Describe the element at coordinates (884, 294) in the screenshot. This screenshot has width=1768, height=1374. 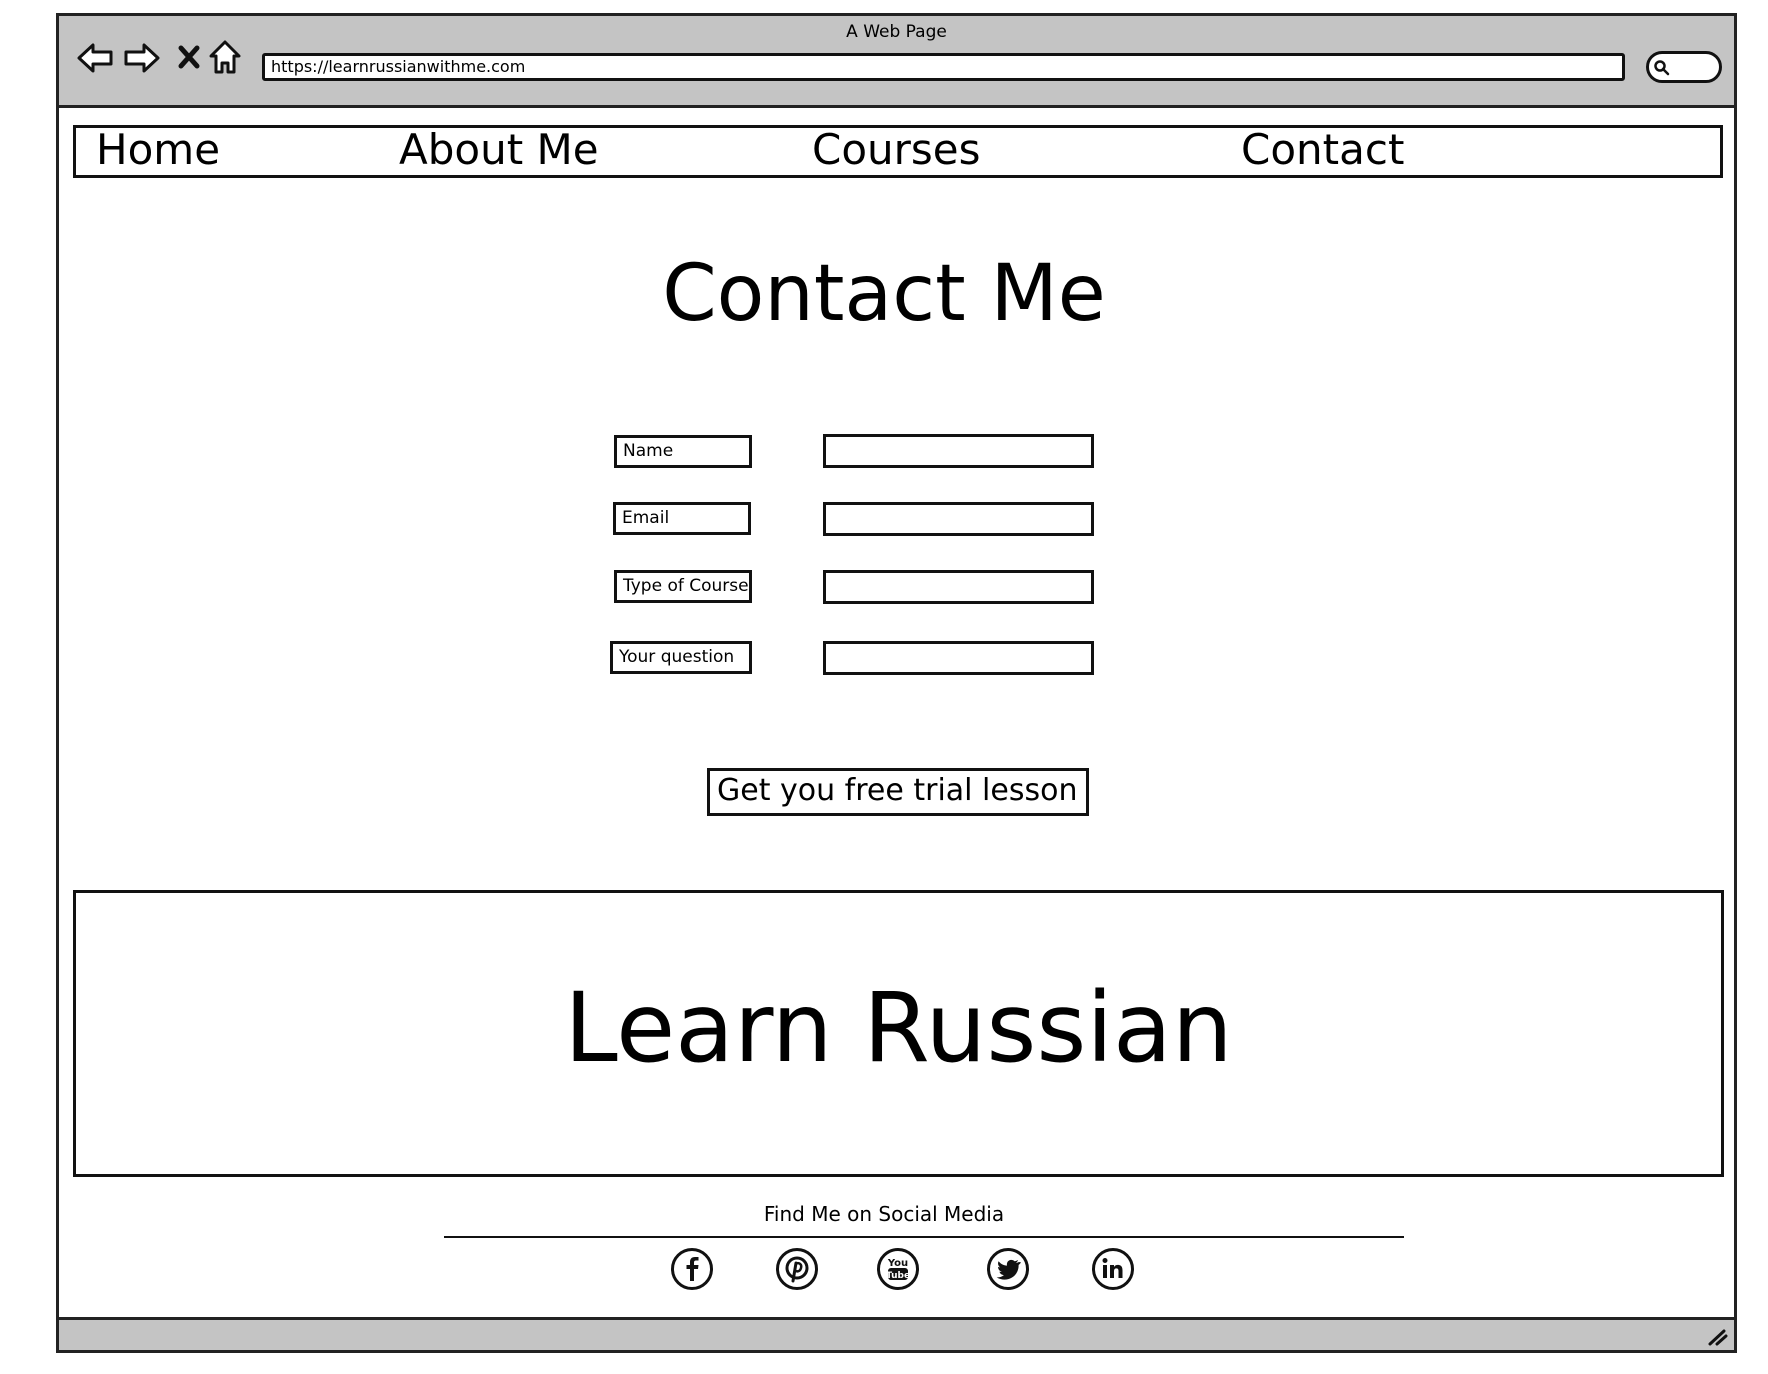
I see `page-title: Contact Me` at that location.